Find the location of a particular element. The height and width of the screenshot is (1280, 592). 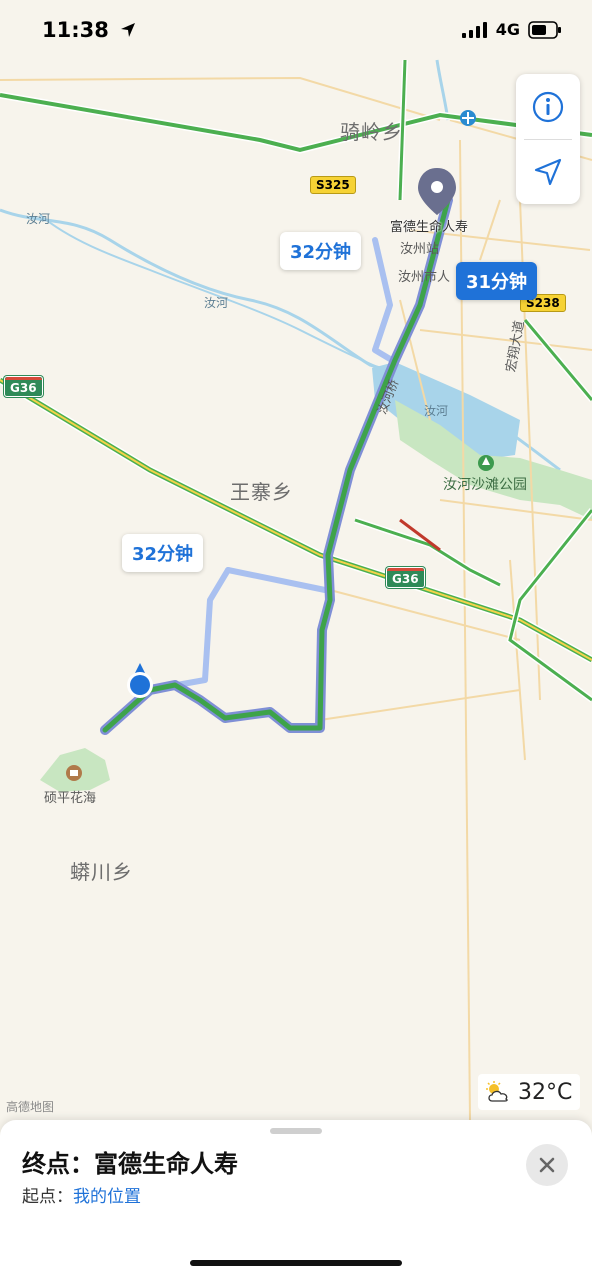

signal-icon is located at coordinates (474, 29).